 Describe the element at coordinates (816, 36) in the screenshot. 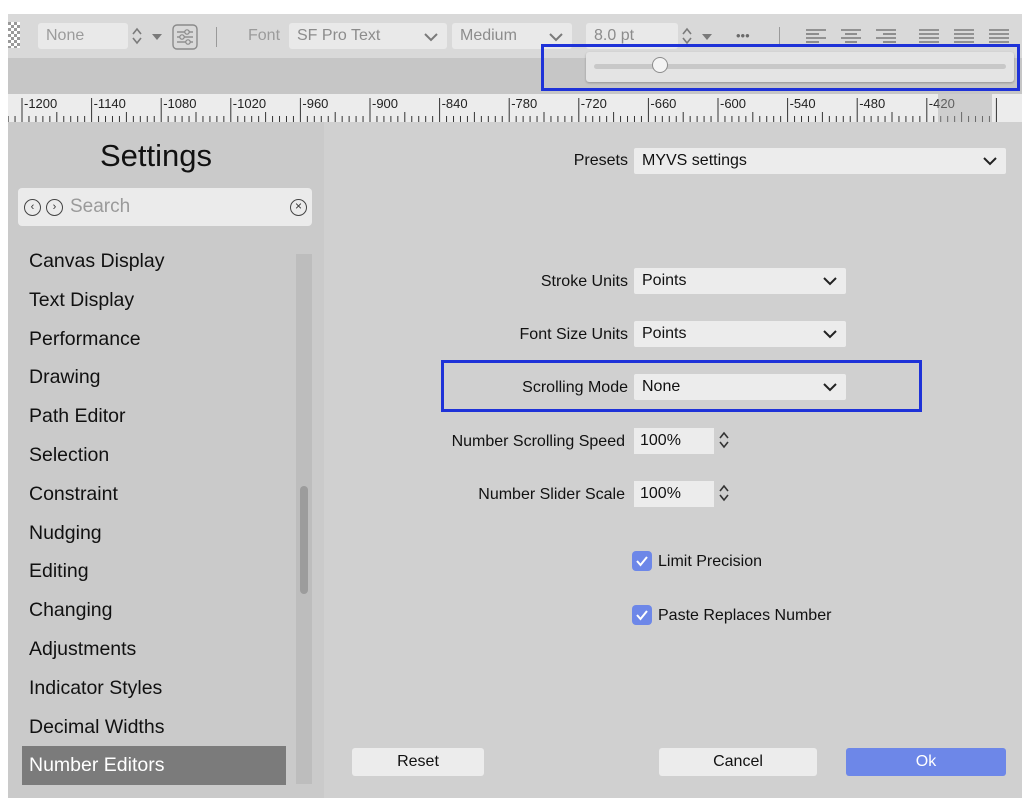

I see `align-left-icon` at that location.